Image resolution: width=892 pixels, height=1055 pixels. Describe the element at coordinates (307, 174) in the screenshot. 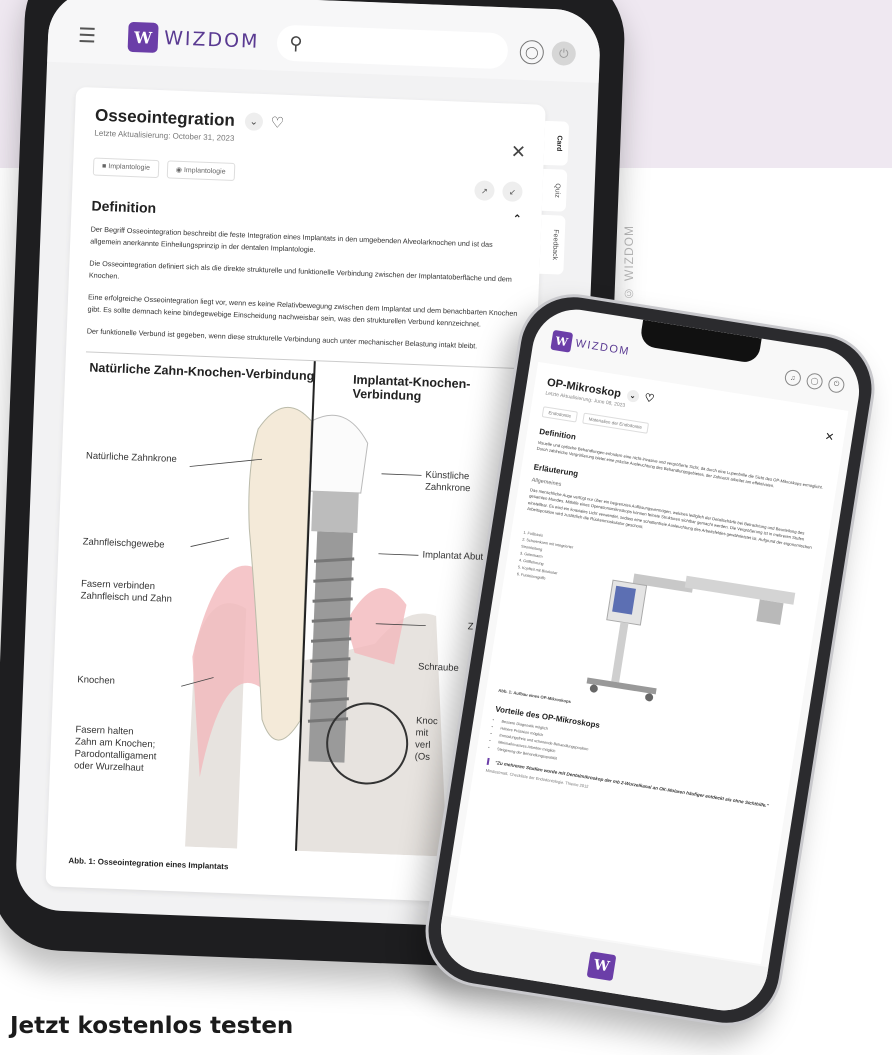

I see `tag-list: ■ Implantologie ◉ Implantologie` at that location.